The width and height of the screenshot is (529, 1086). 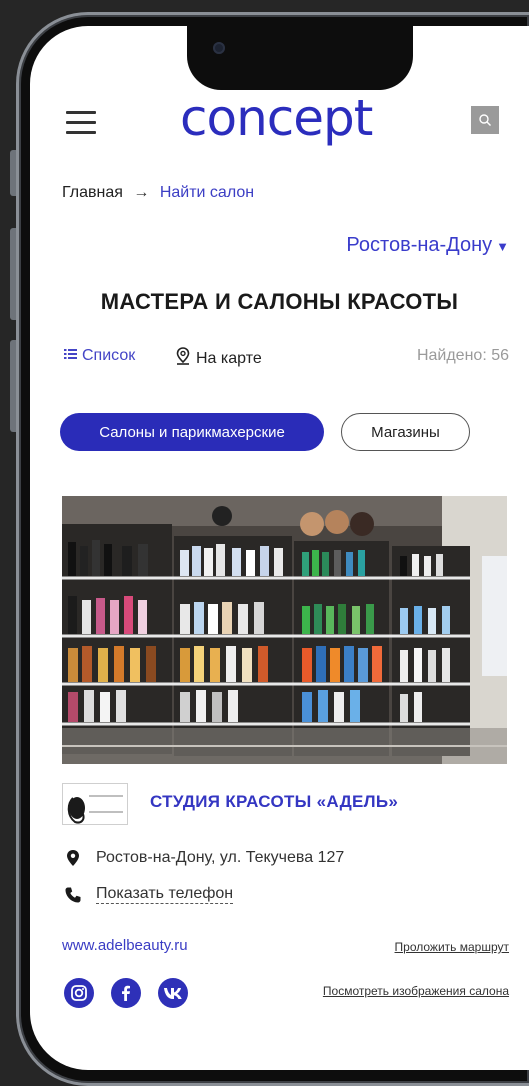 I want to click on instagram-icon, so click(x=79, y=993).